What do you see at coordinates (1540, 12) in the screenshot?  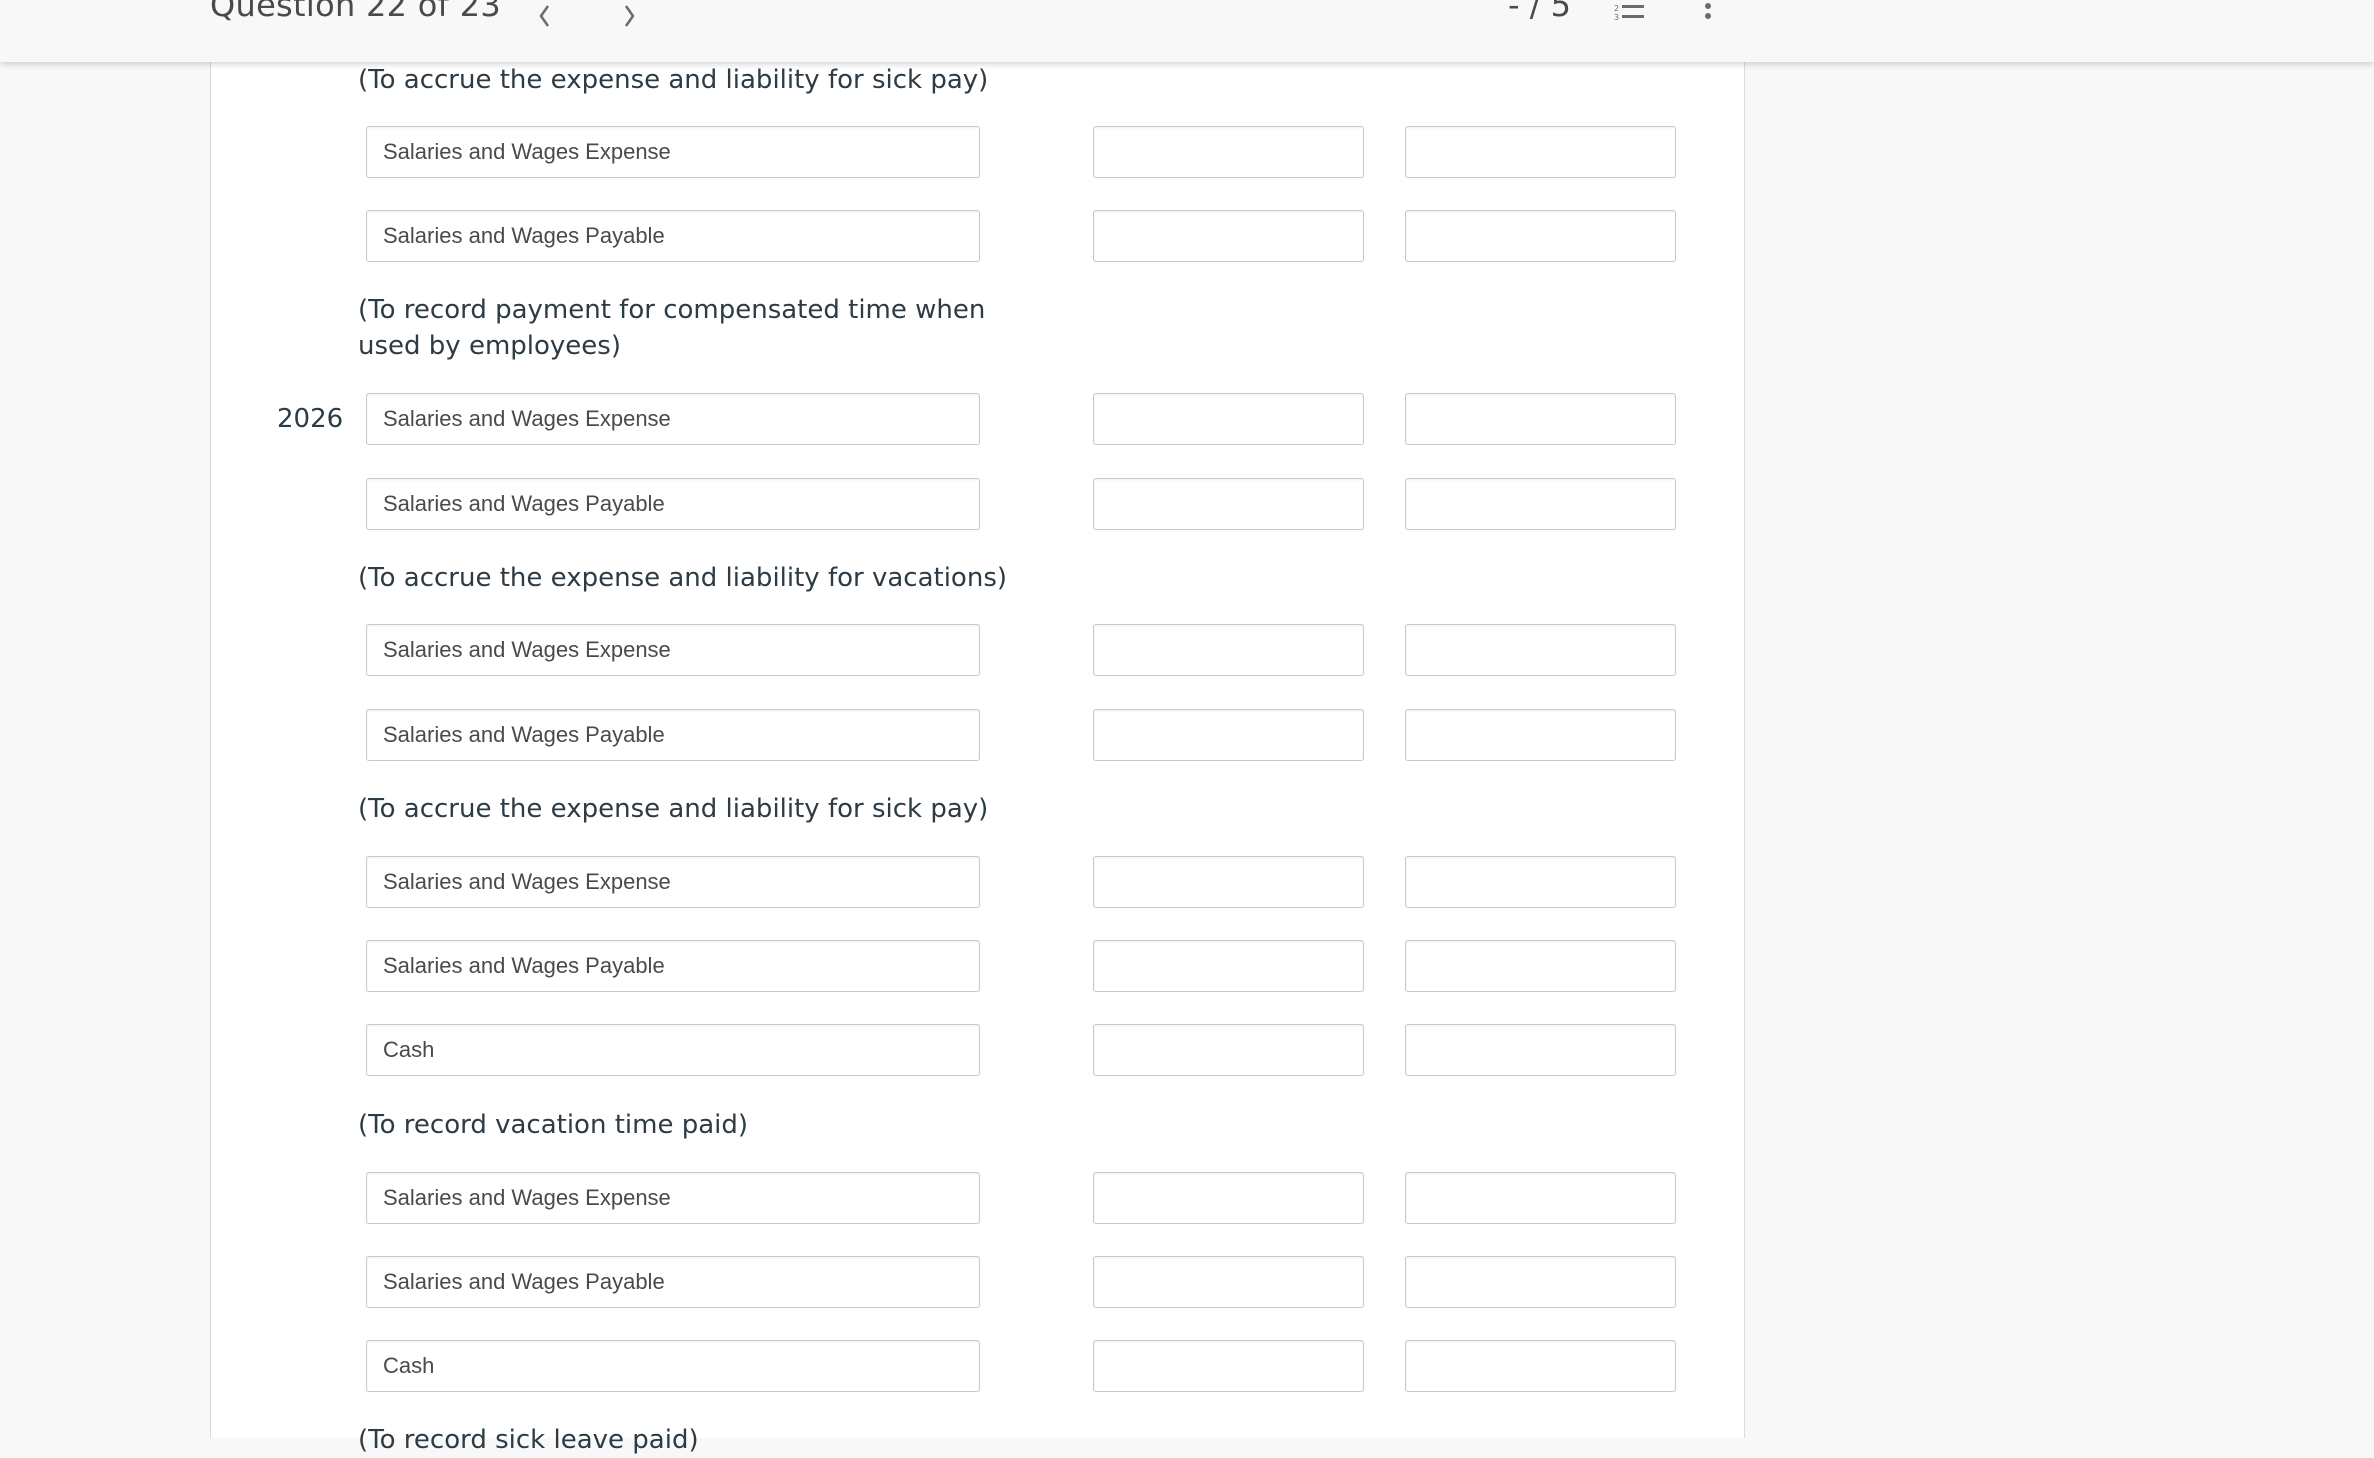 I see `score-display: - / 5` at bounding box center [1540, 12].